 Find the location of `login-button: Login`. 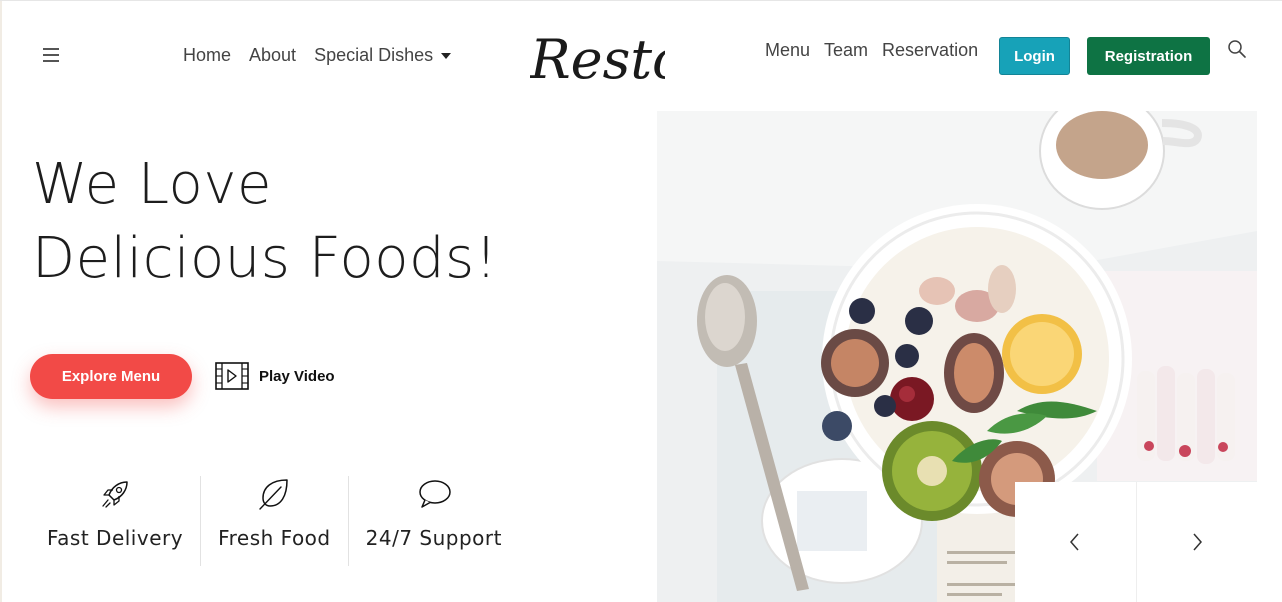

login-button: Login is located at coordinates (1034, 56).